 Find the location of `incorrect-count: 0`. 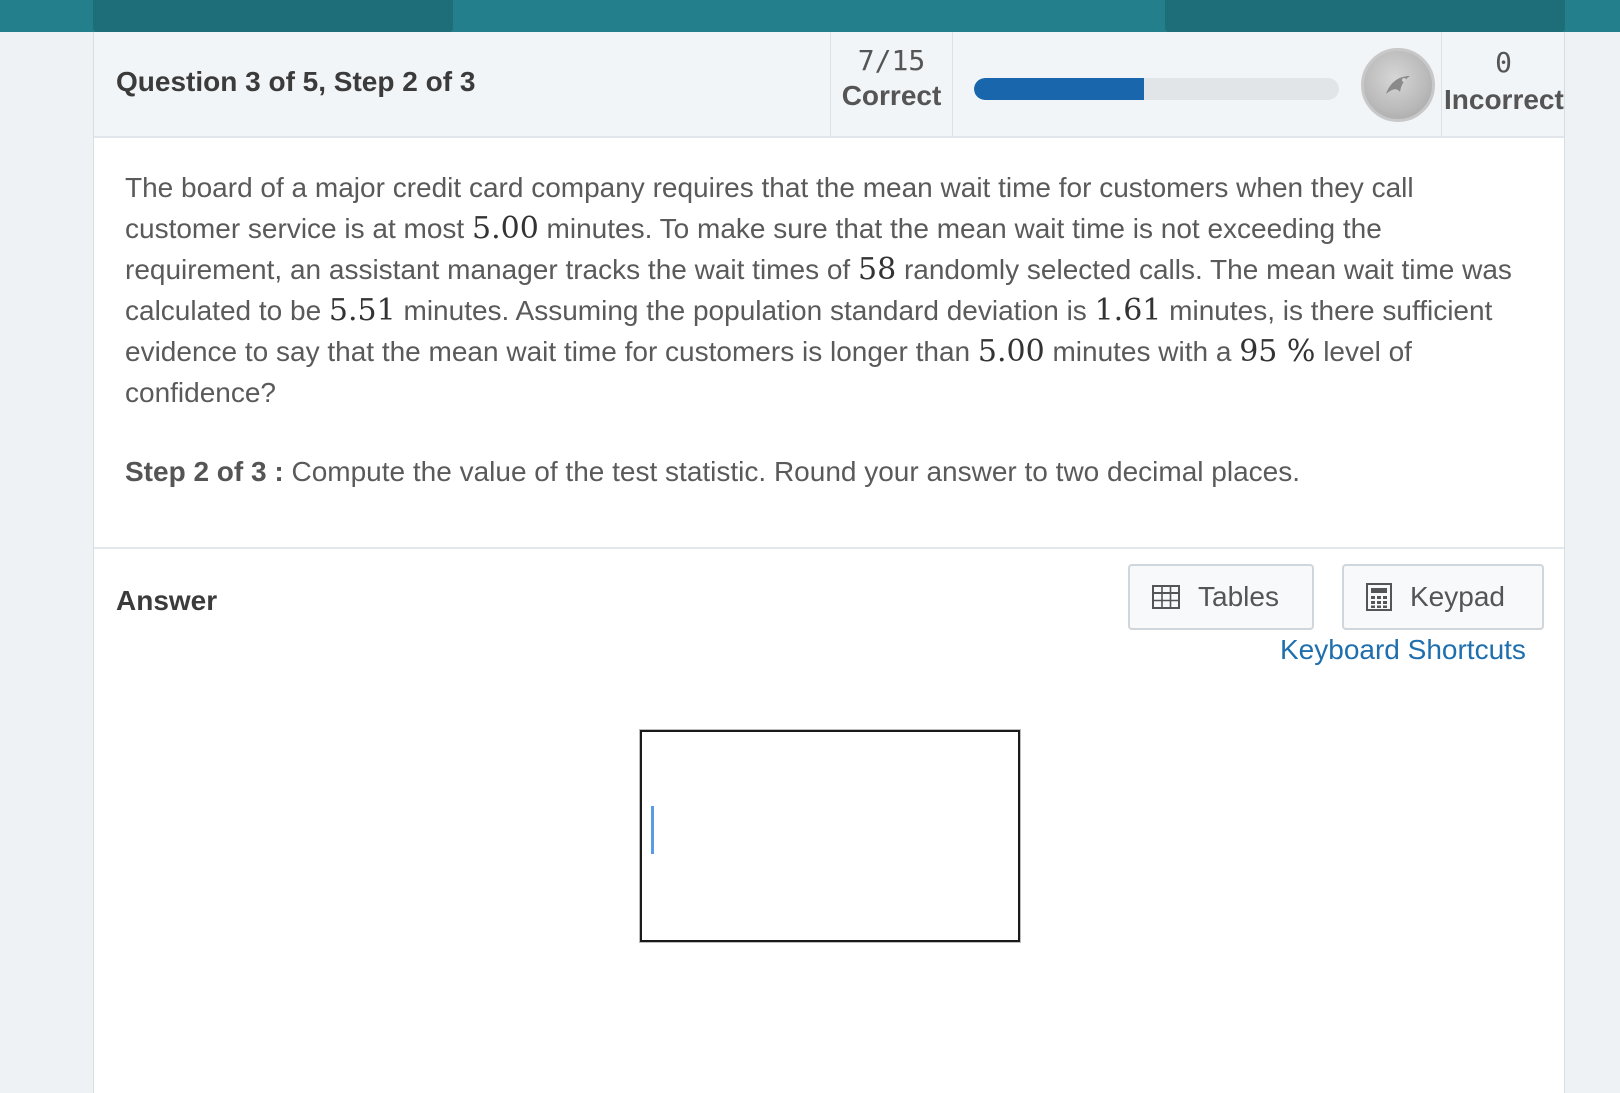

incorrect-count: 0 is located at coordinates (1503, 62).